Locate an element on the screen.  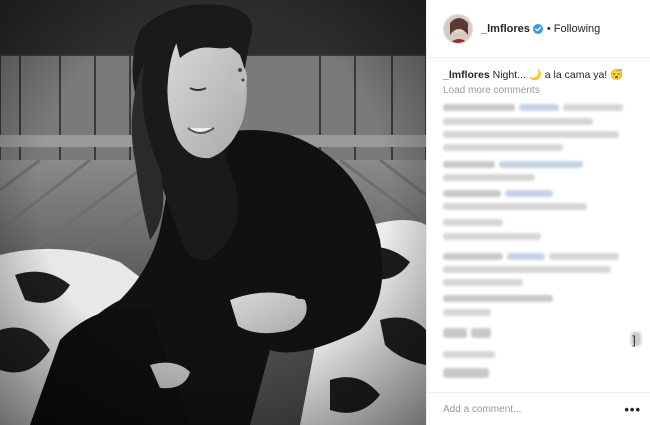
post-header: _lmflores • Following is located at coordinates (538, 29).